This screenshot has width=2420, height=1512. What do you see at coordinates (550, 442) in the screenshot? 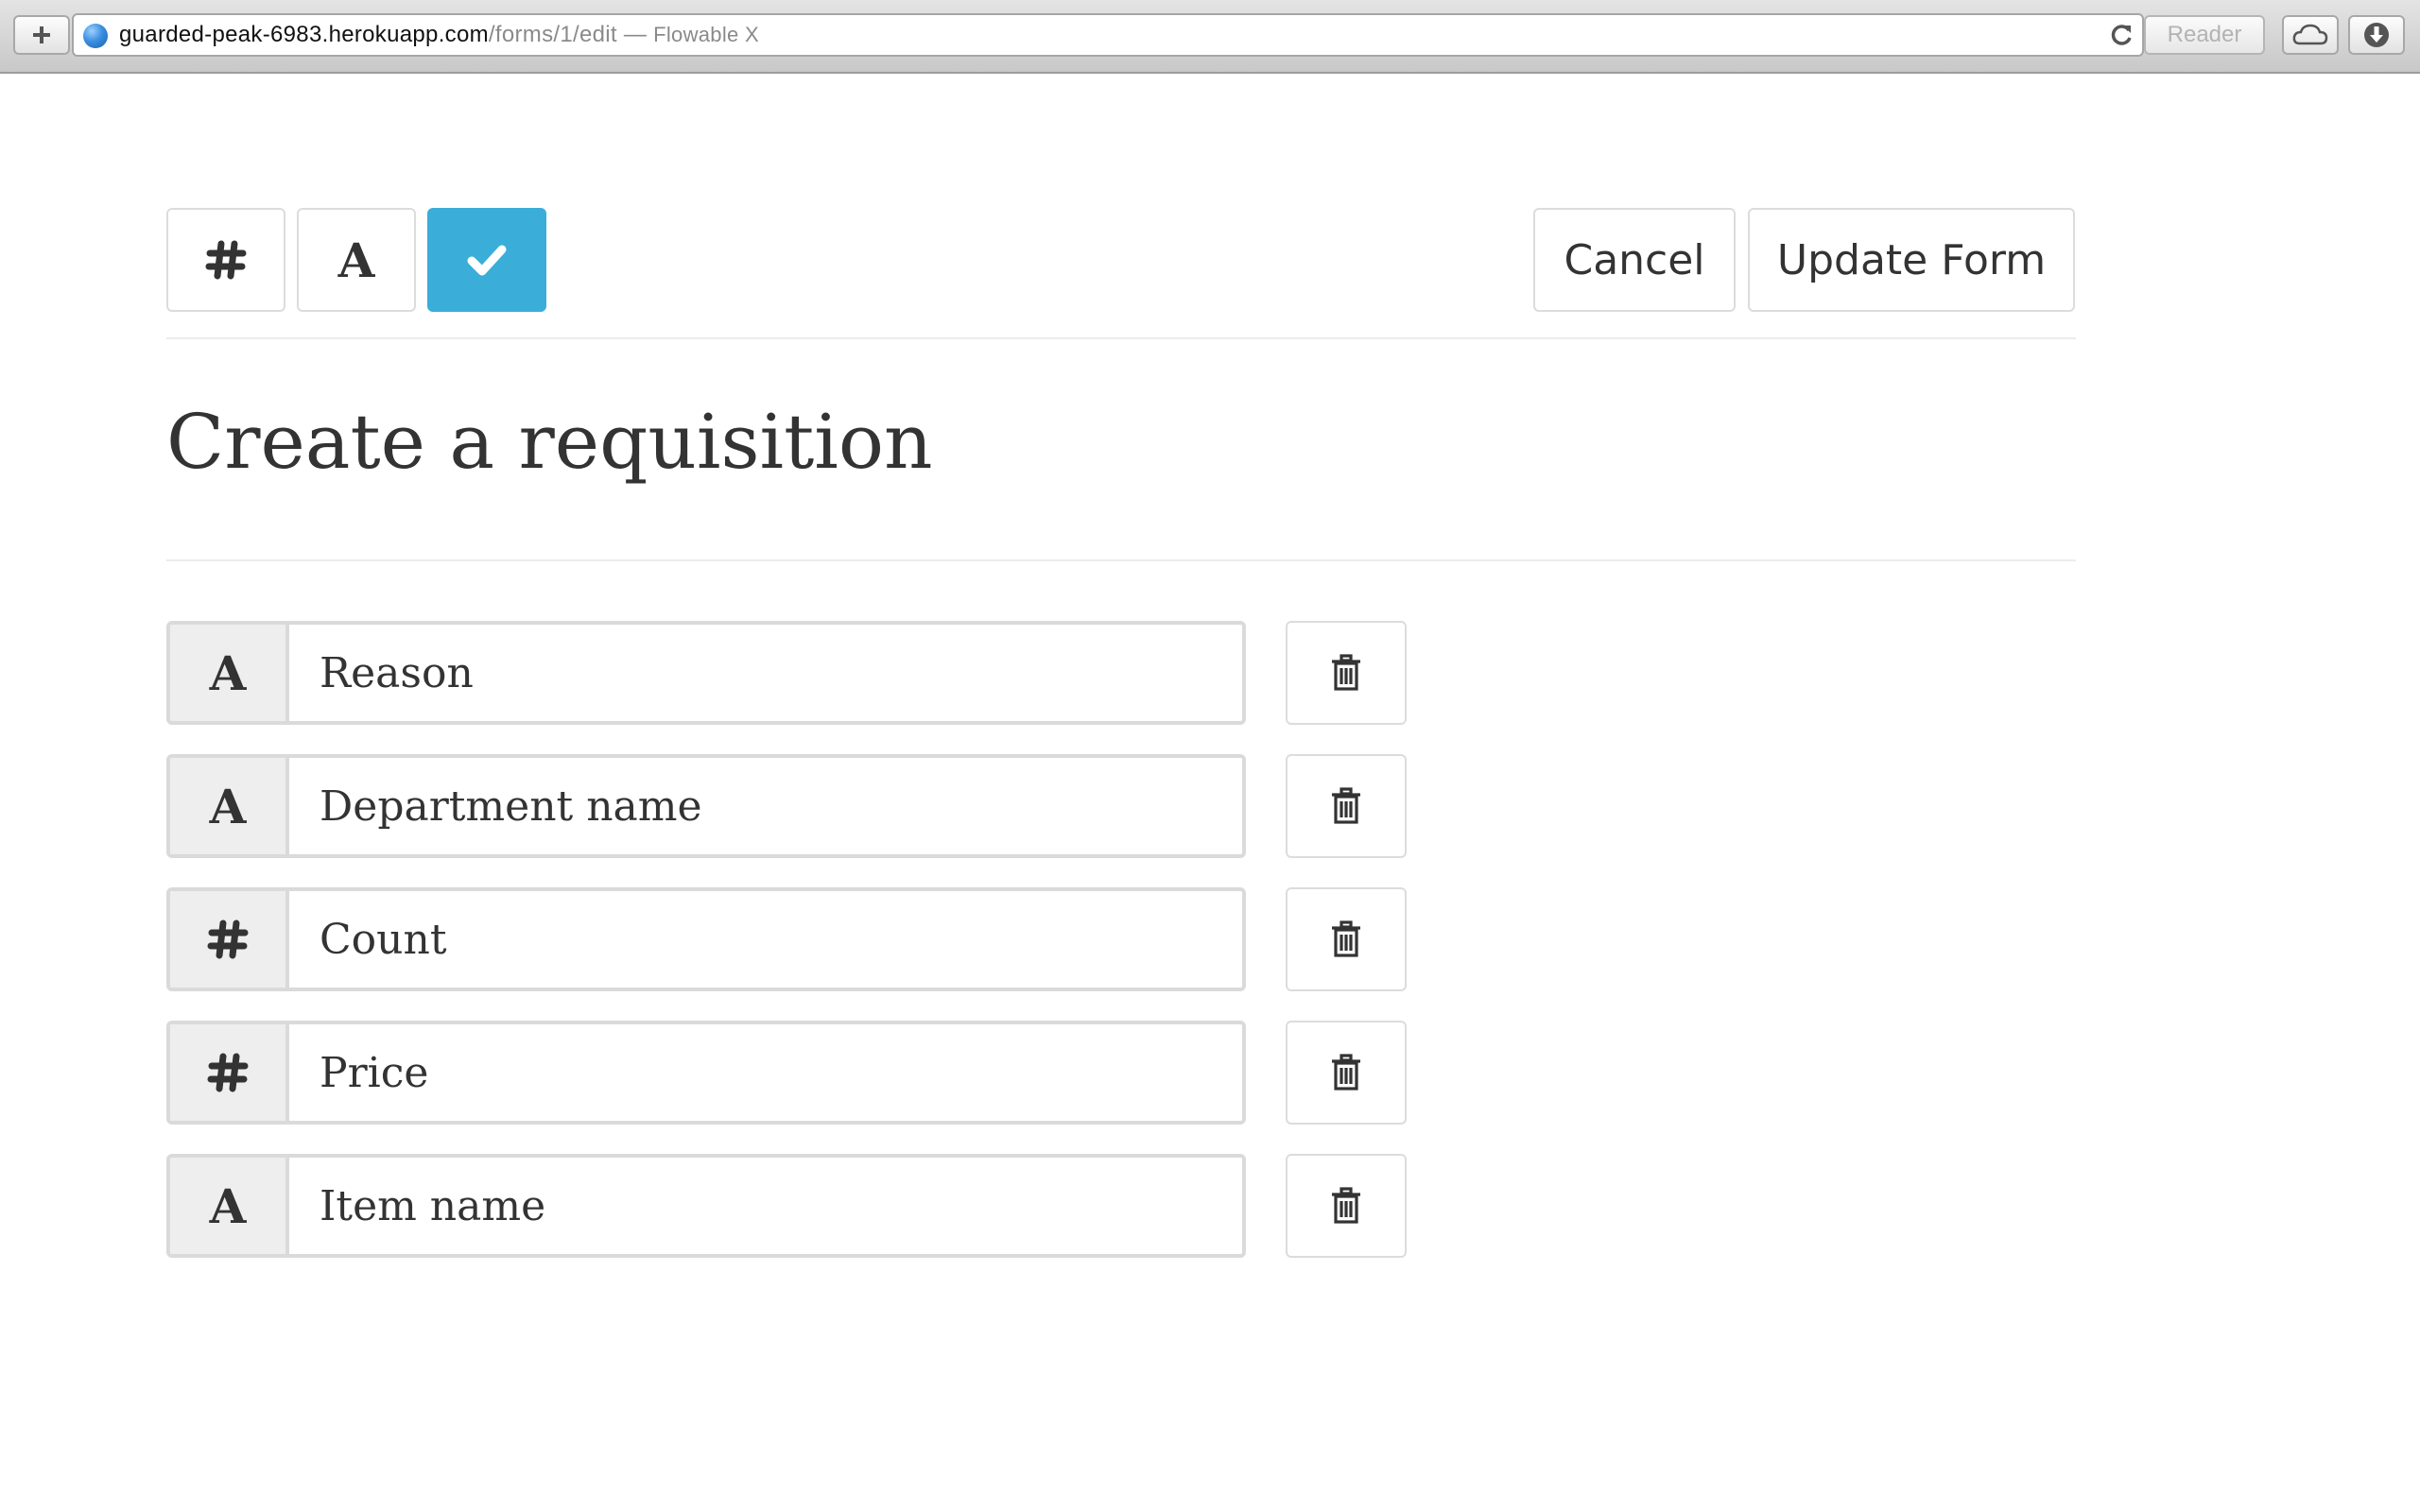
I see `form-title: Create a requisition` at bounding box center [550, 442].